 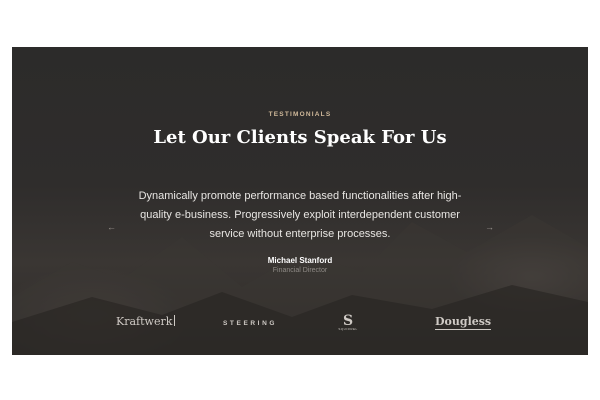 I want to click on logo-dougless: Dougless, so click(x=463, y=322).